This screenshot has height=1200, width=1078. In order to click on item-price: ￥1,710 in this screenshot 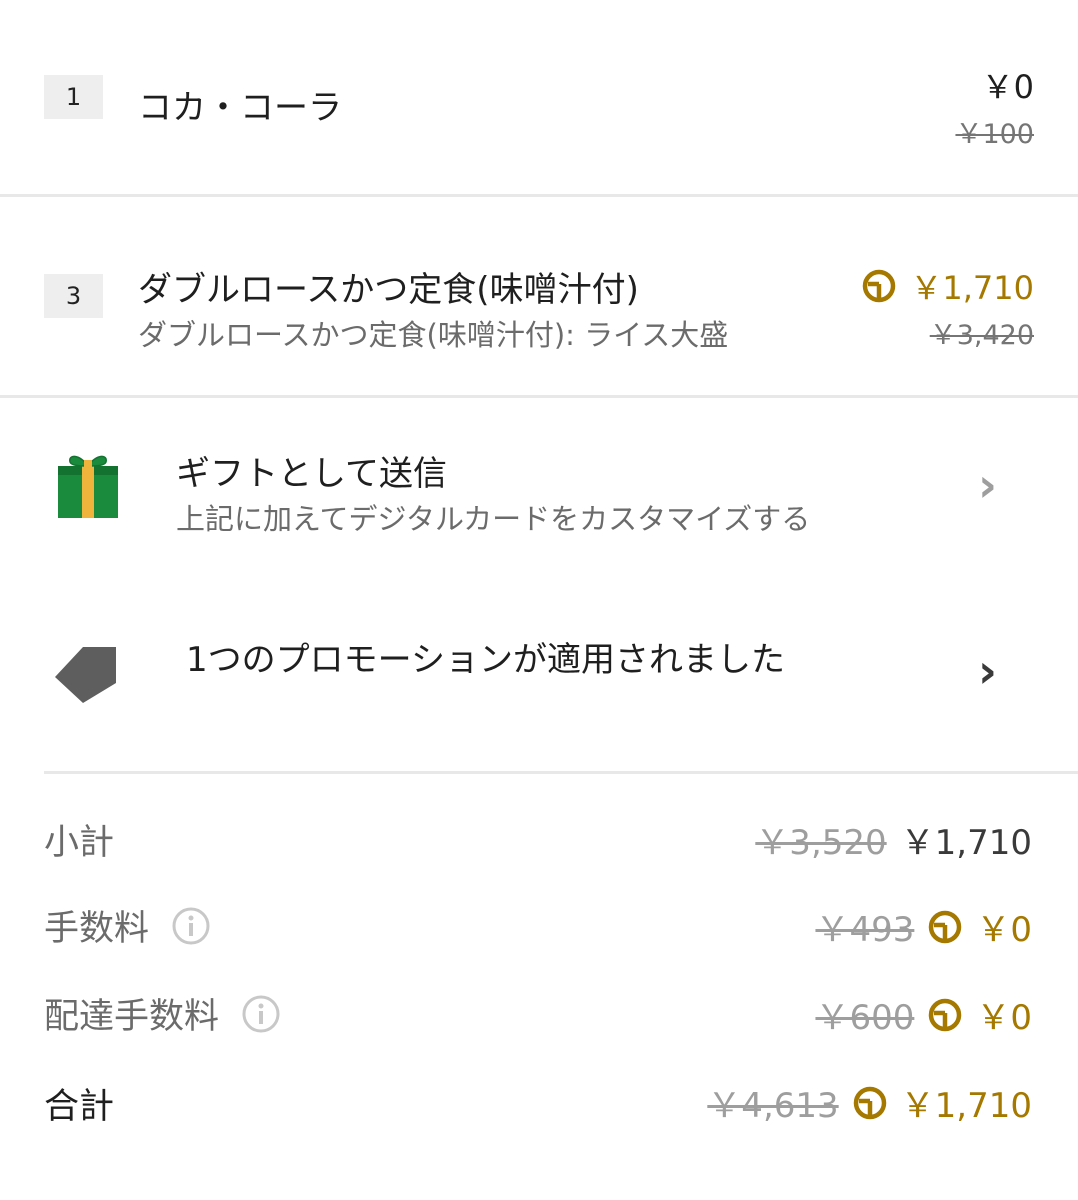, I will do `click(948, 286)`.